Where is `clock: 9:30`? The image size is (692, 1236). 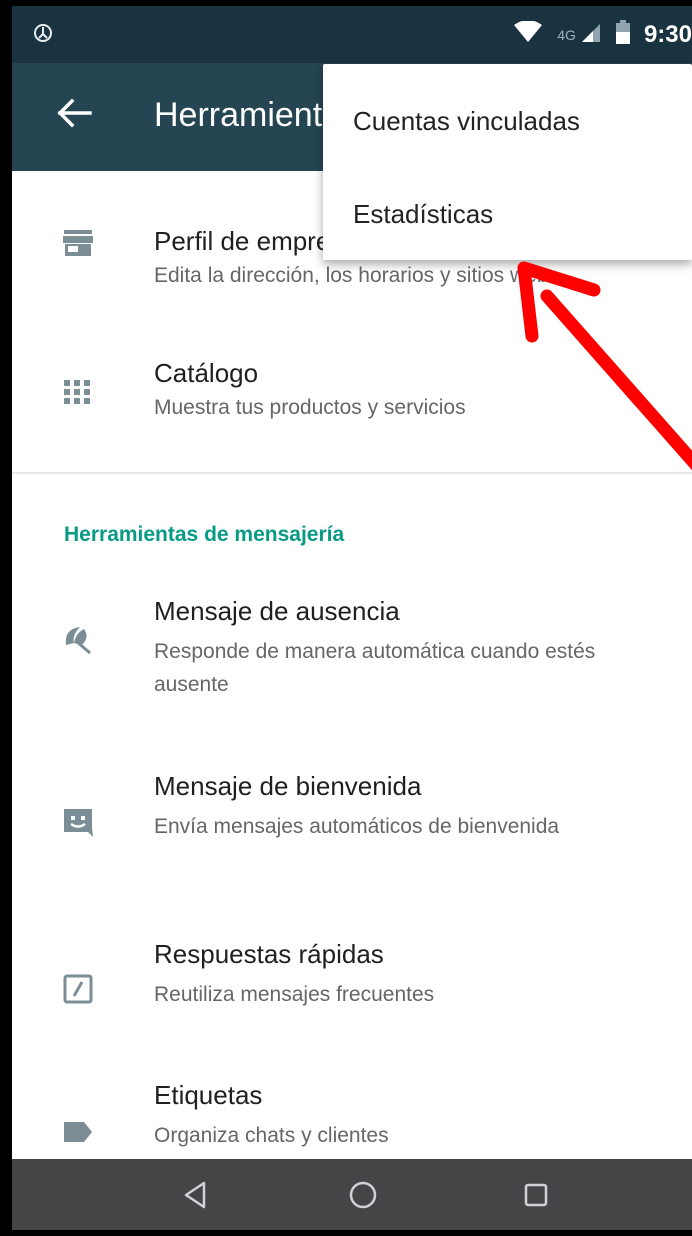 clock: 9:30 is located at coordinates (667, 34).